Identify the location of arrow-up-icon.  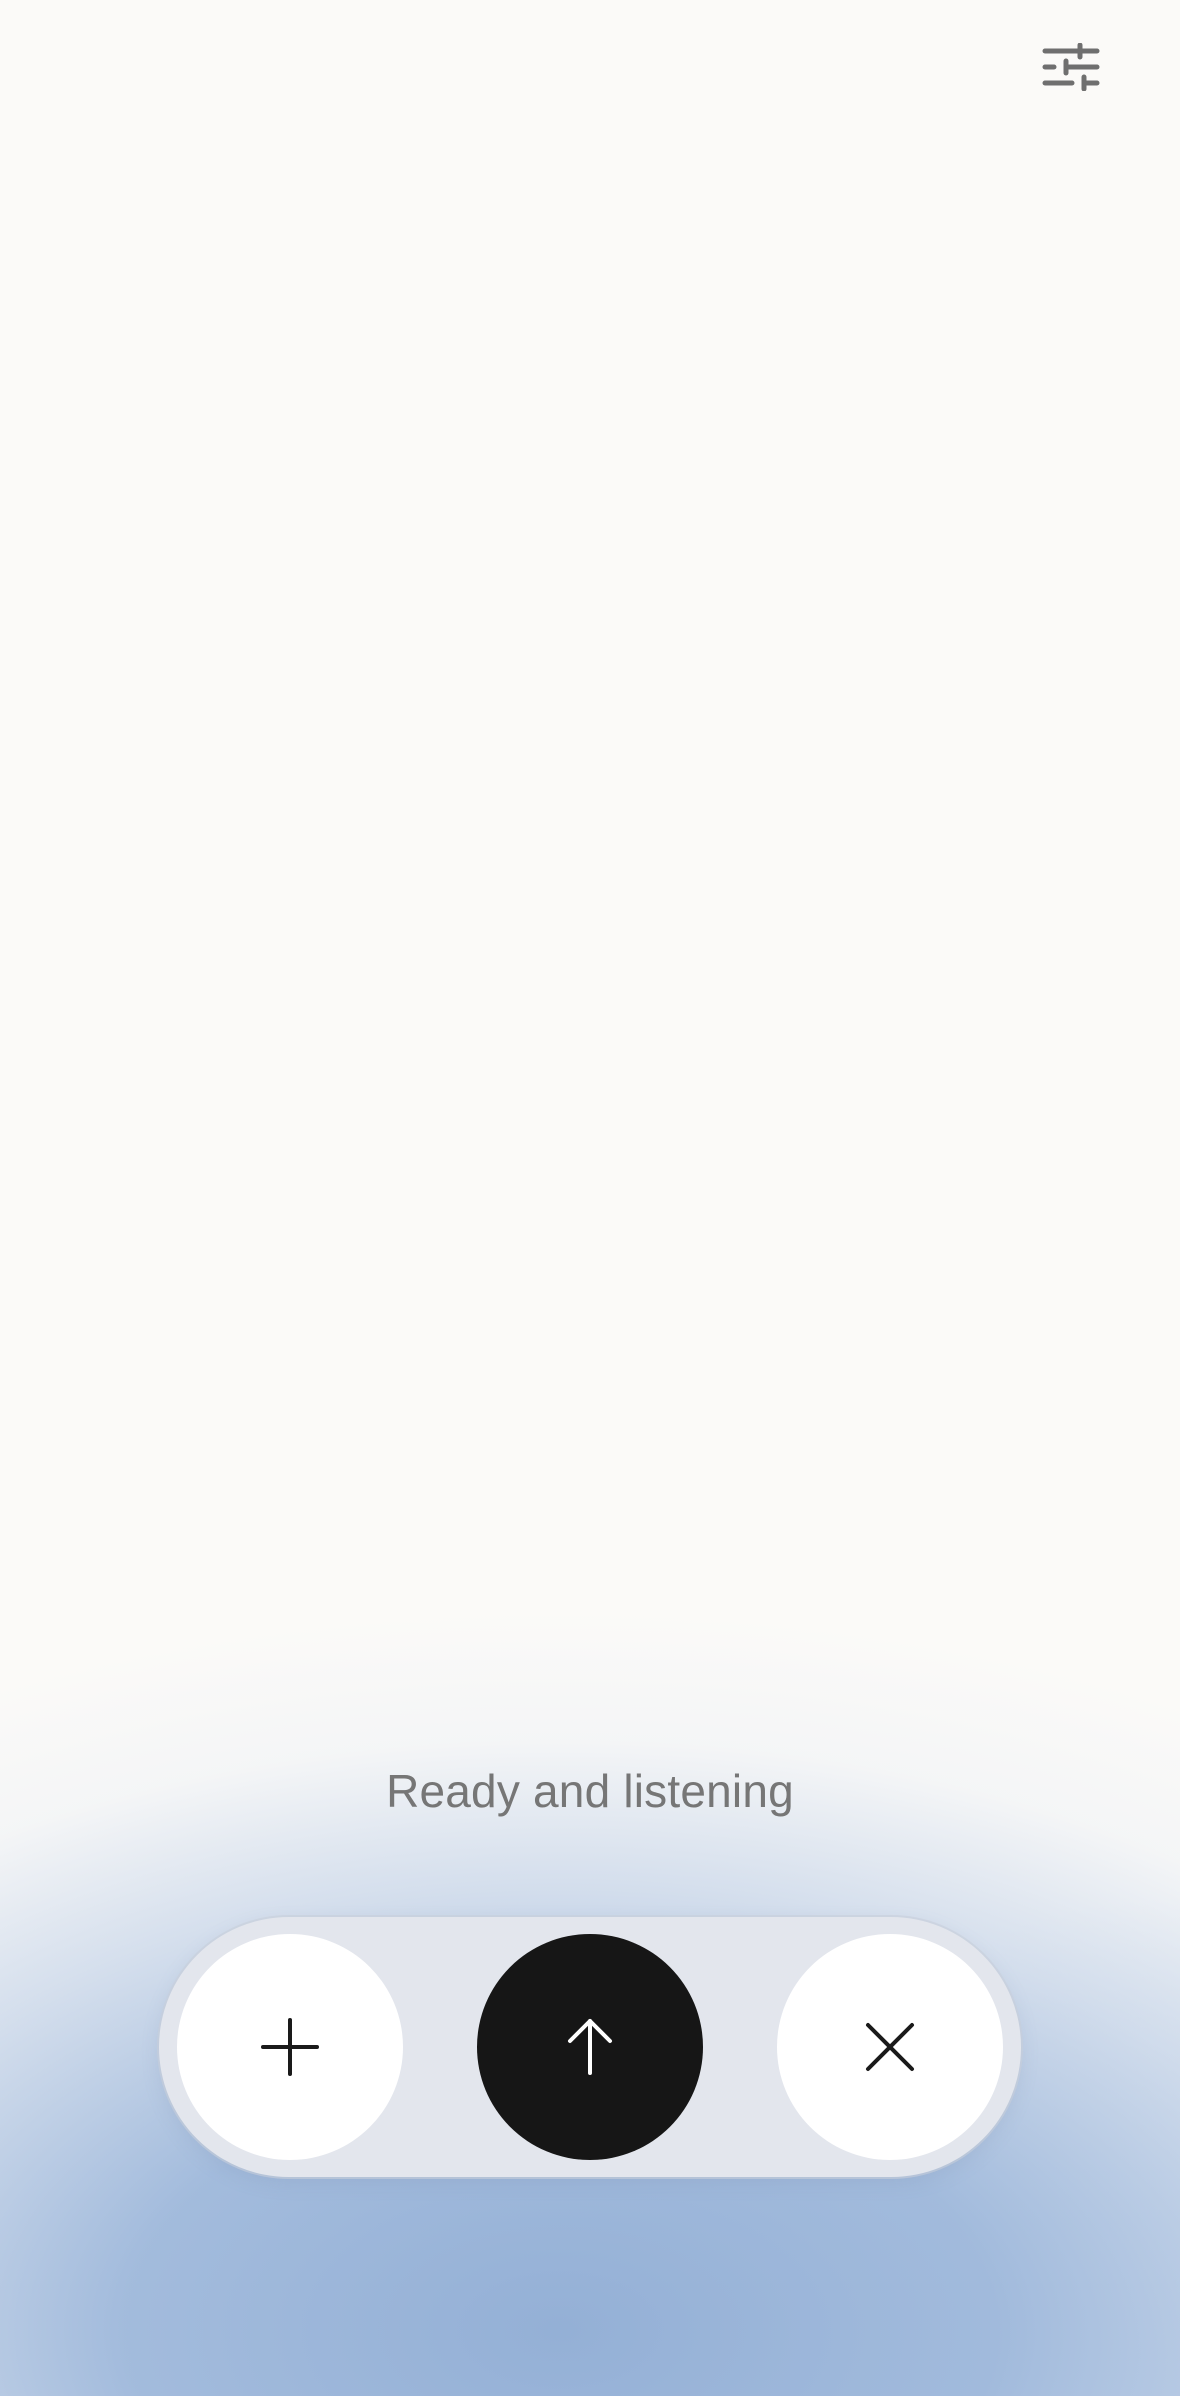
(590, 2047).